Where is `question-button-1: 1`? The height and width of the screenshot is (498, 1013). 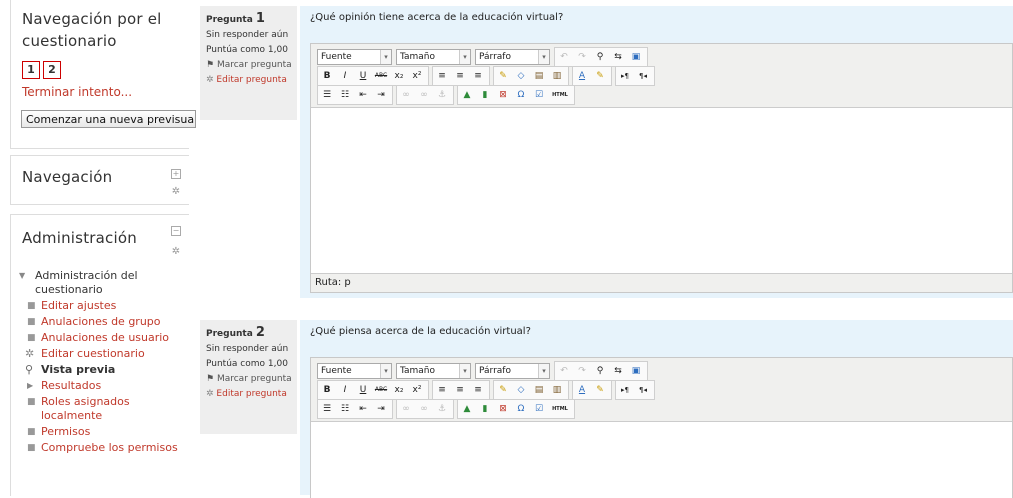 question-button-1: 1 is located at coordinates (31, 70).